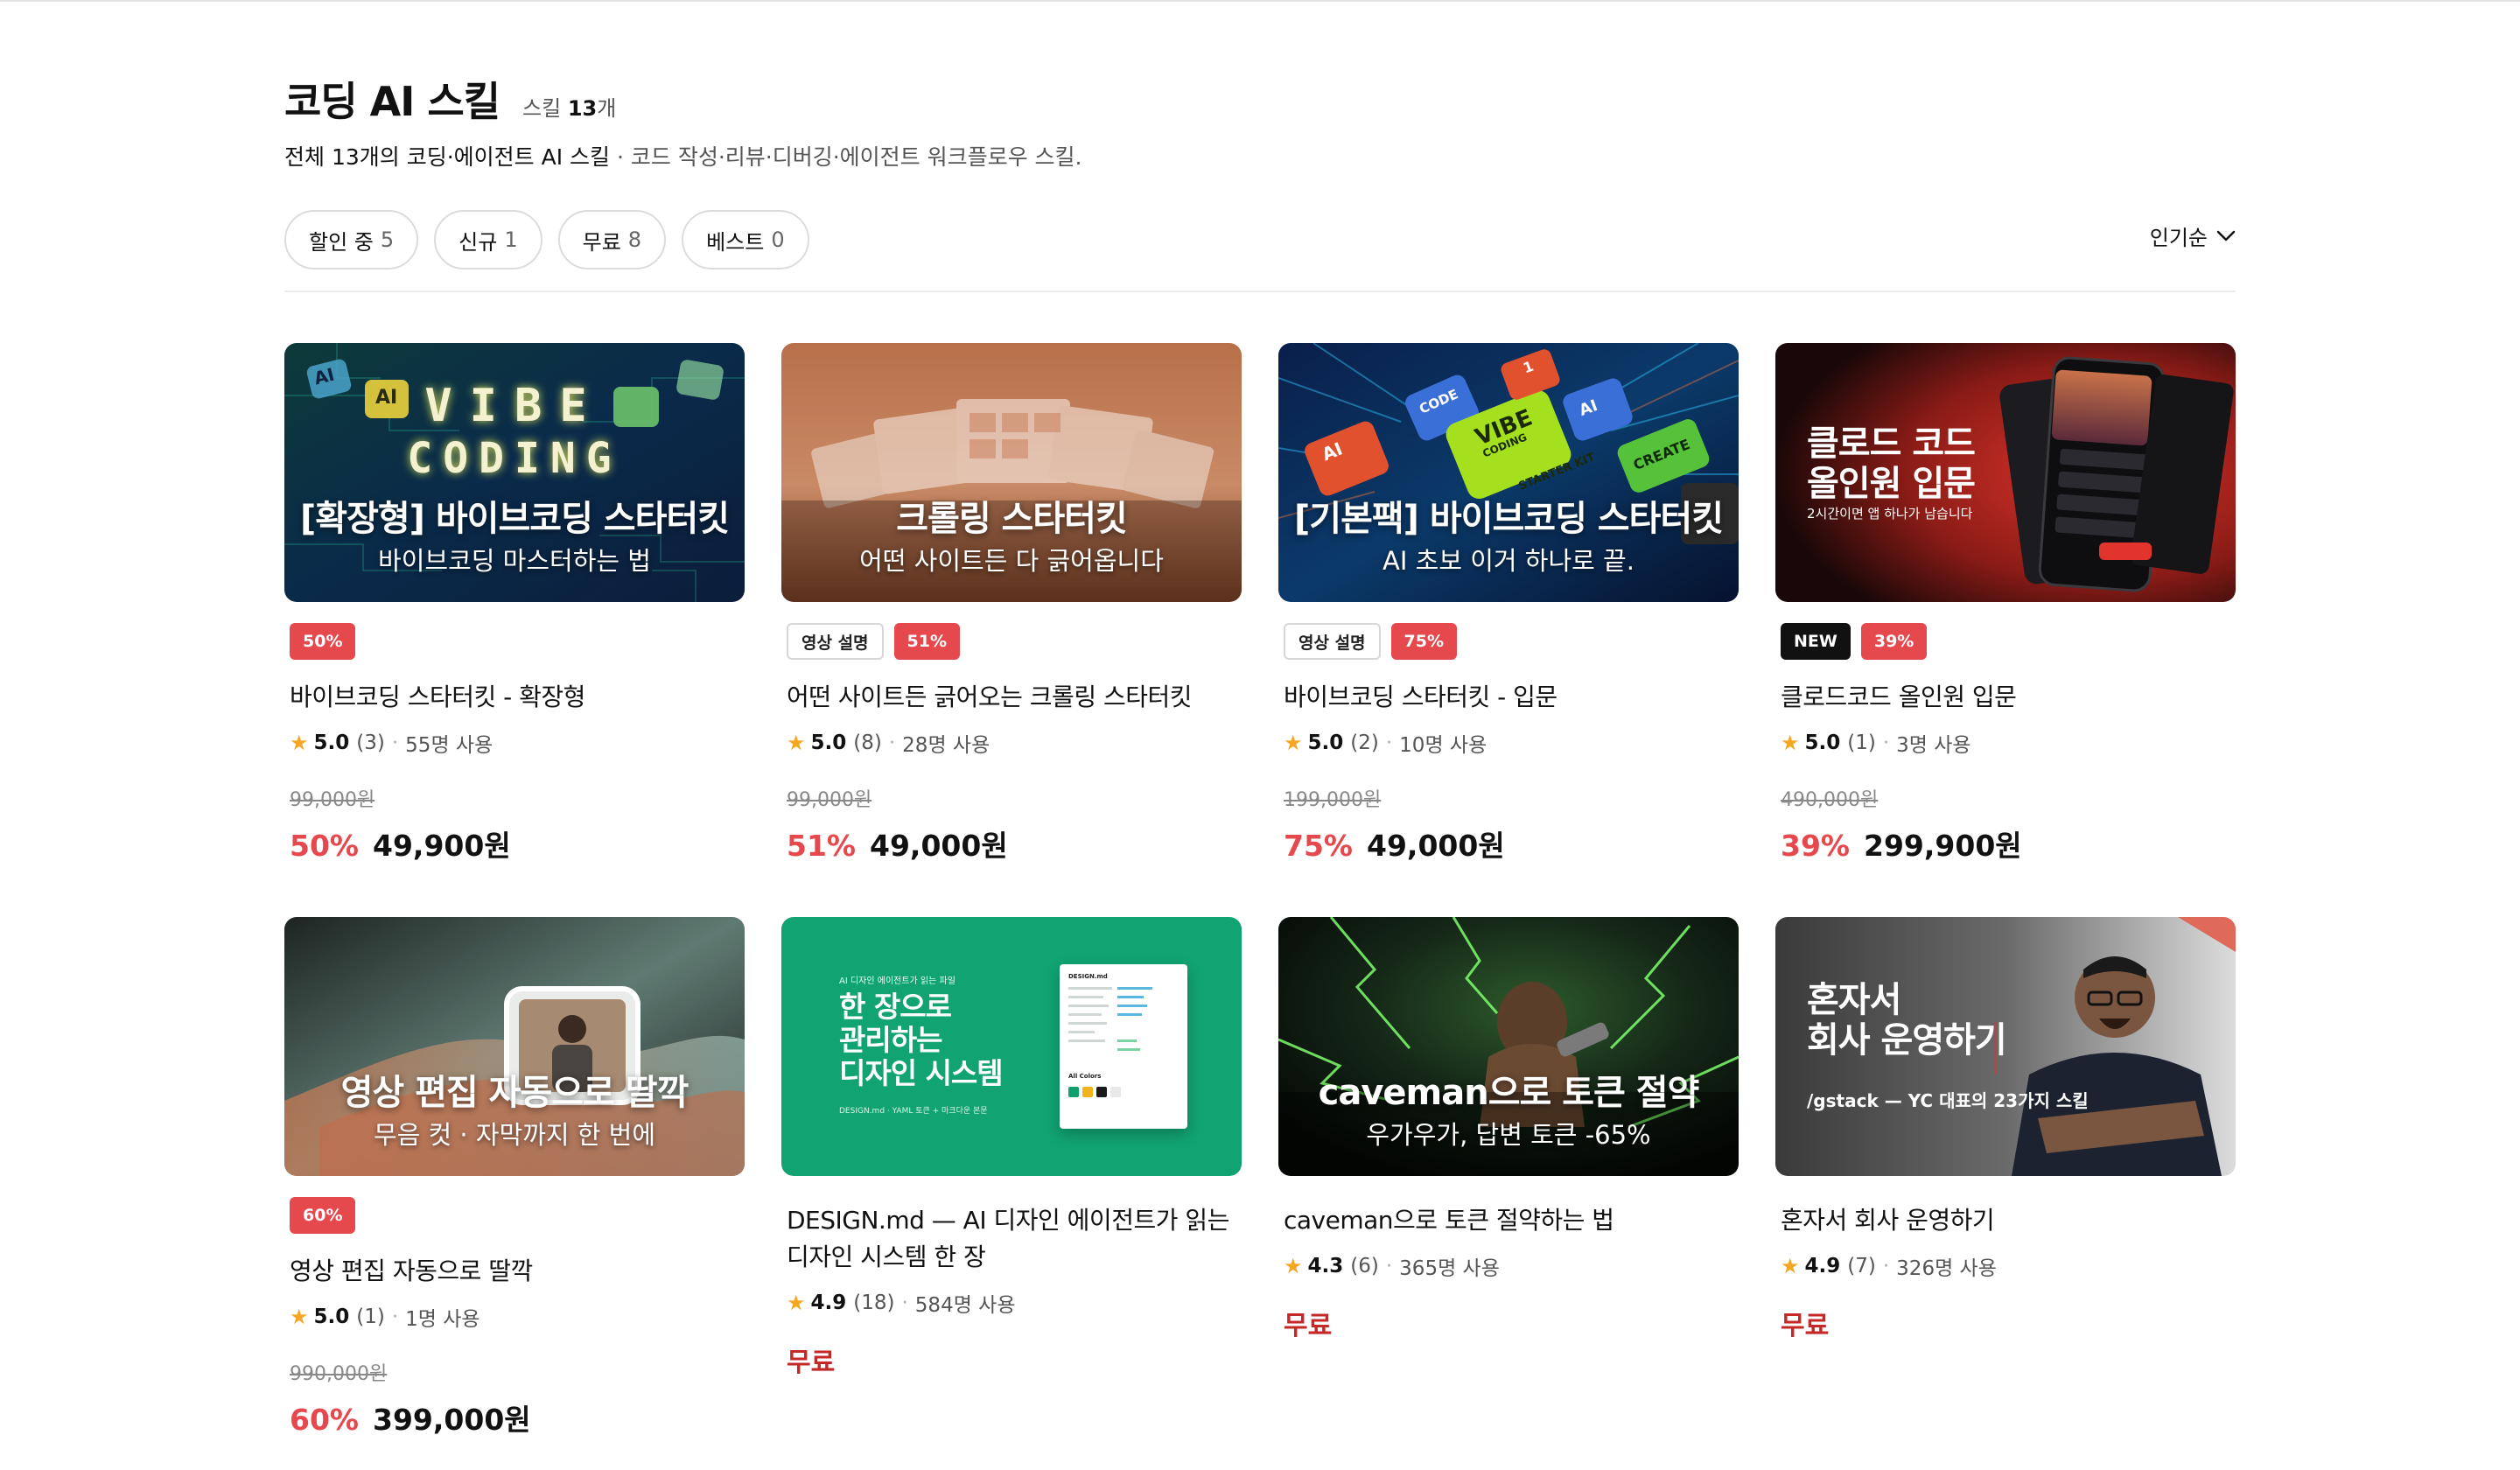 The width and height of the screenshot is (2520, 1470). I want to click on product-name: 바이브코딩 스타터킷 - 확장형, so click(517, 697).